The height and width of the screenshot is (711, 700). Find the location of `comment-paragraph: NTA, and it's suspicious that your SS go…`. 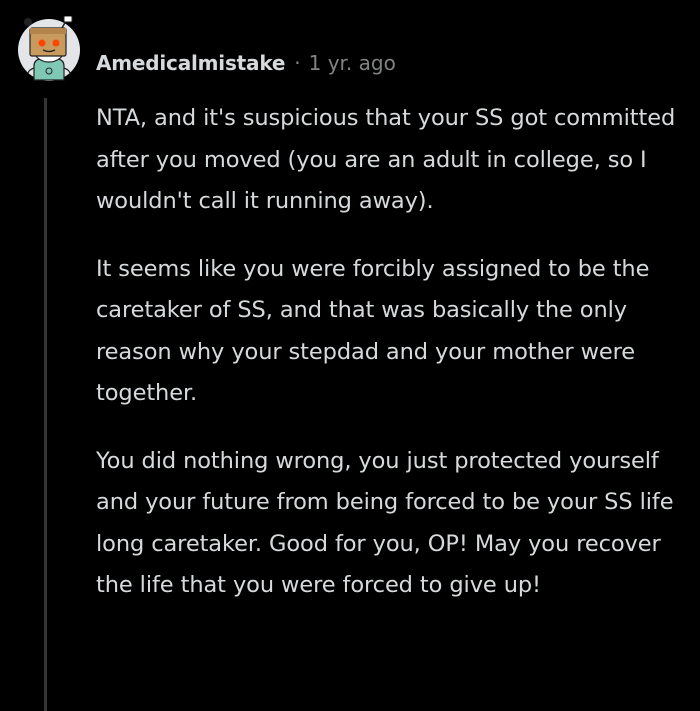

comment-paragraph: NTA, and it's suspicious that your SS go… is located at coordinates (386, 159).